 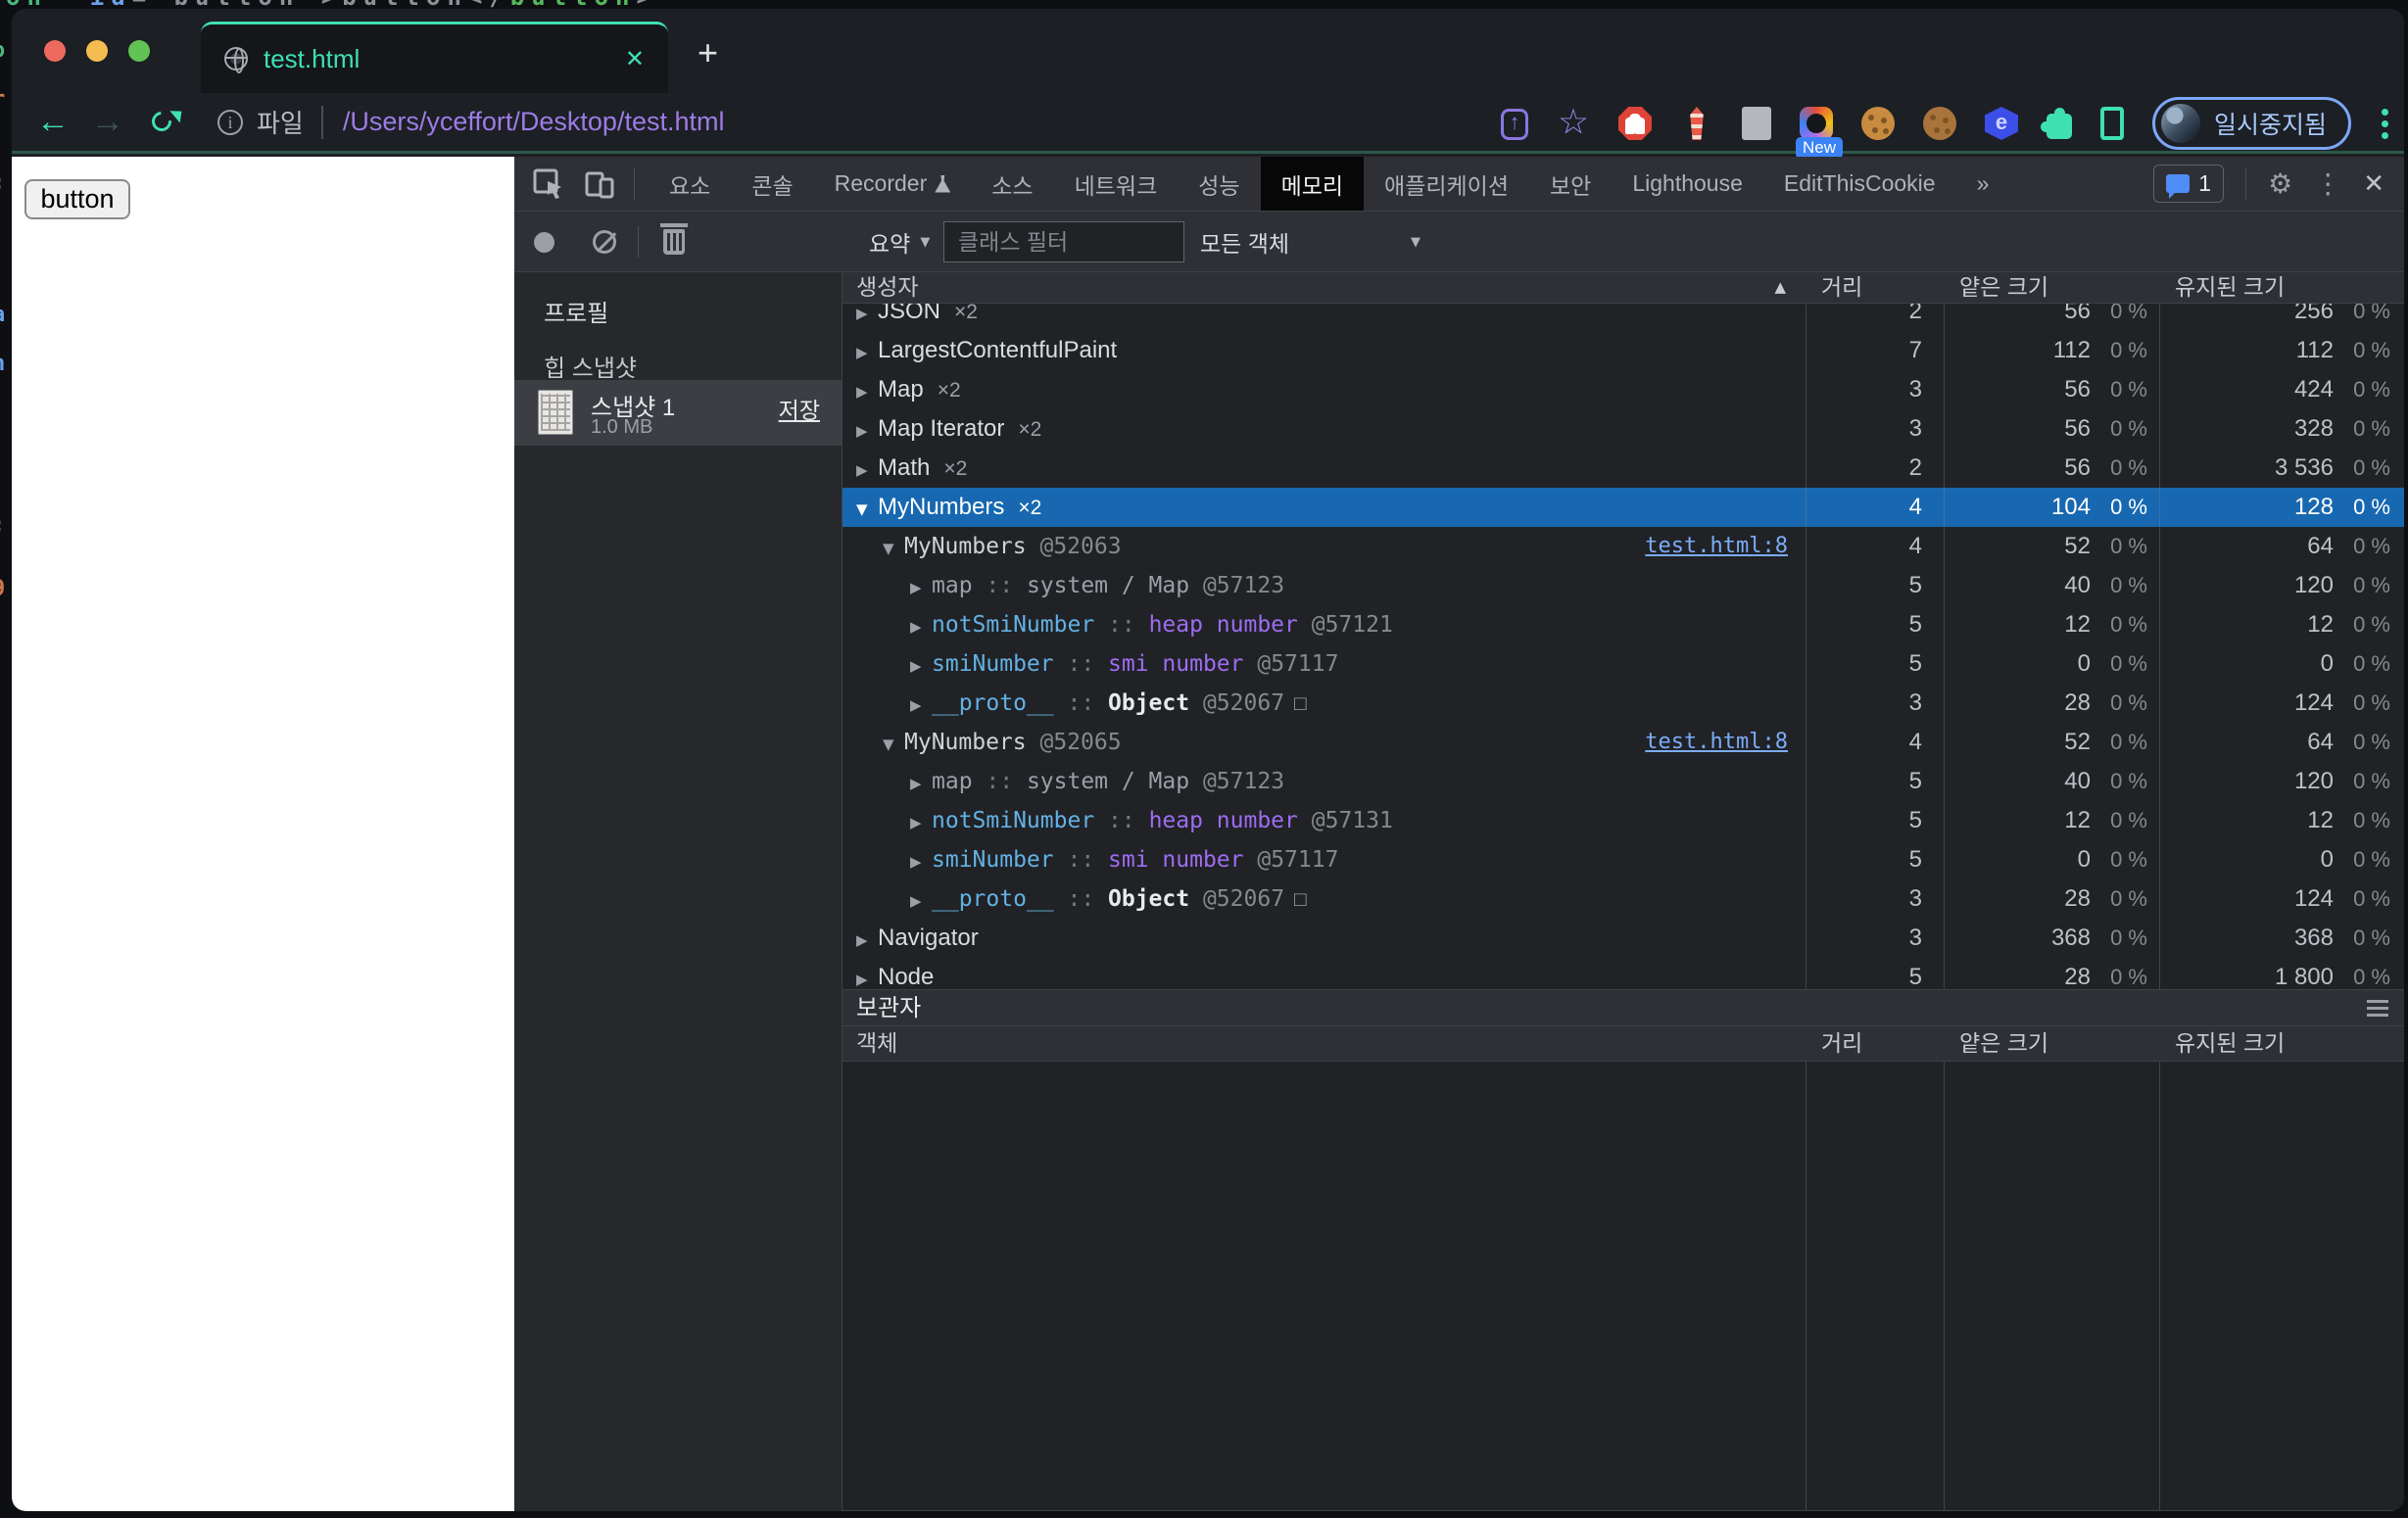 I want to click on perspective-select: 요약 ▼, so click(x=899, y=242).